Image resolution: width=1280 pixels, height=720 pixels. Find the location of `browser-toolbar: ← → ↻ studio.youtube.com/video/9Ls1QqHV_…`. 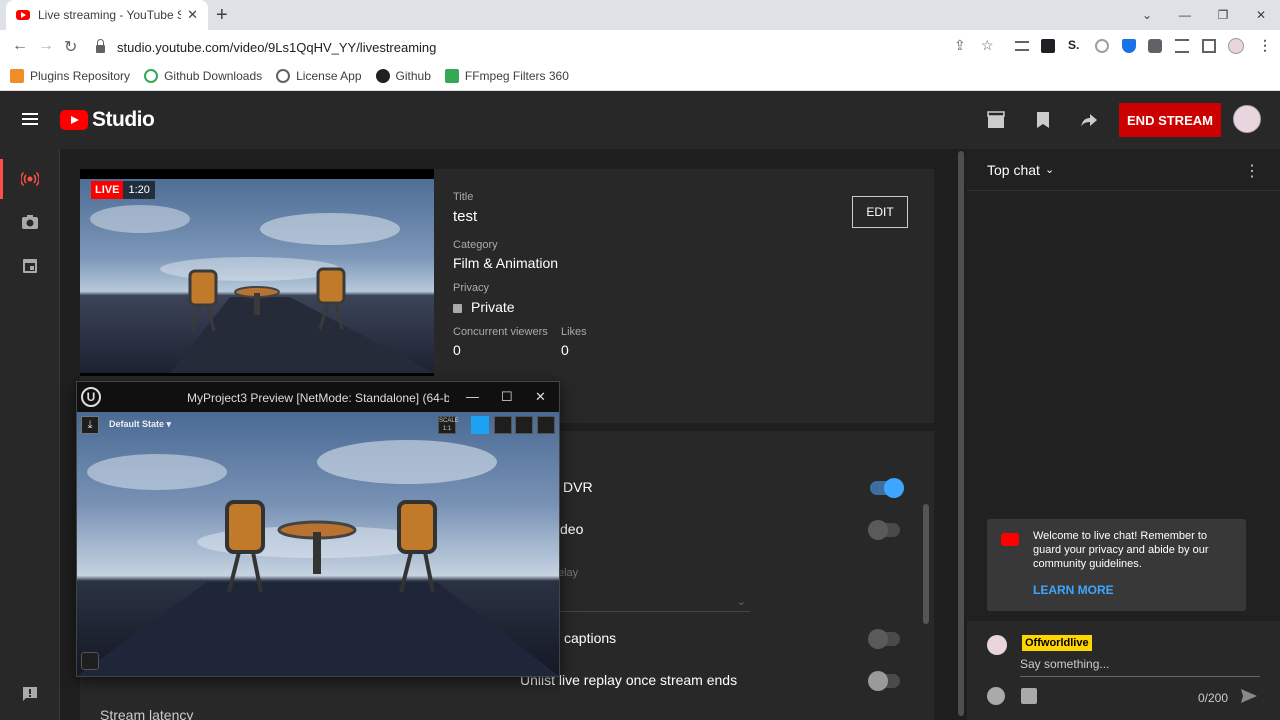

browser-toolbar: ← → ↻ studio.youtube.com/video/9Ls1QqHV_… is located at coordinates (640, 46).